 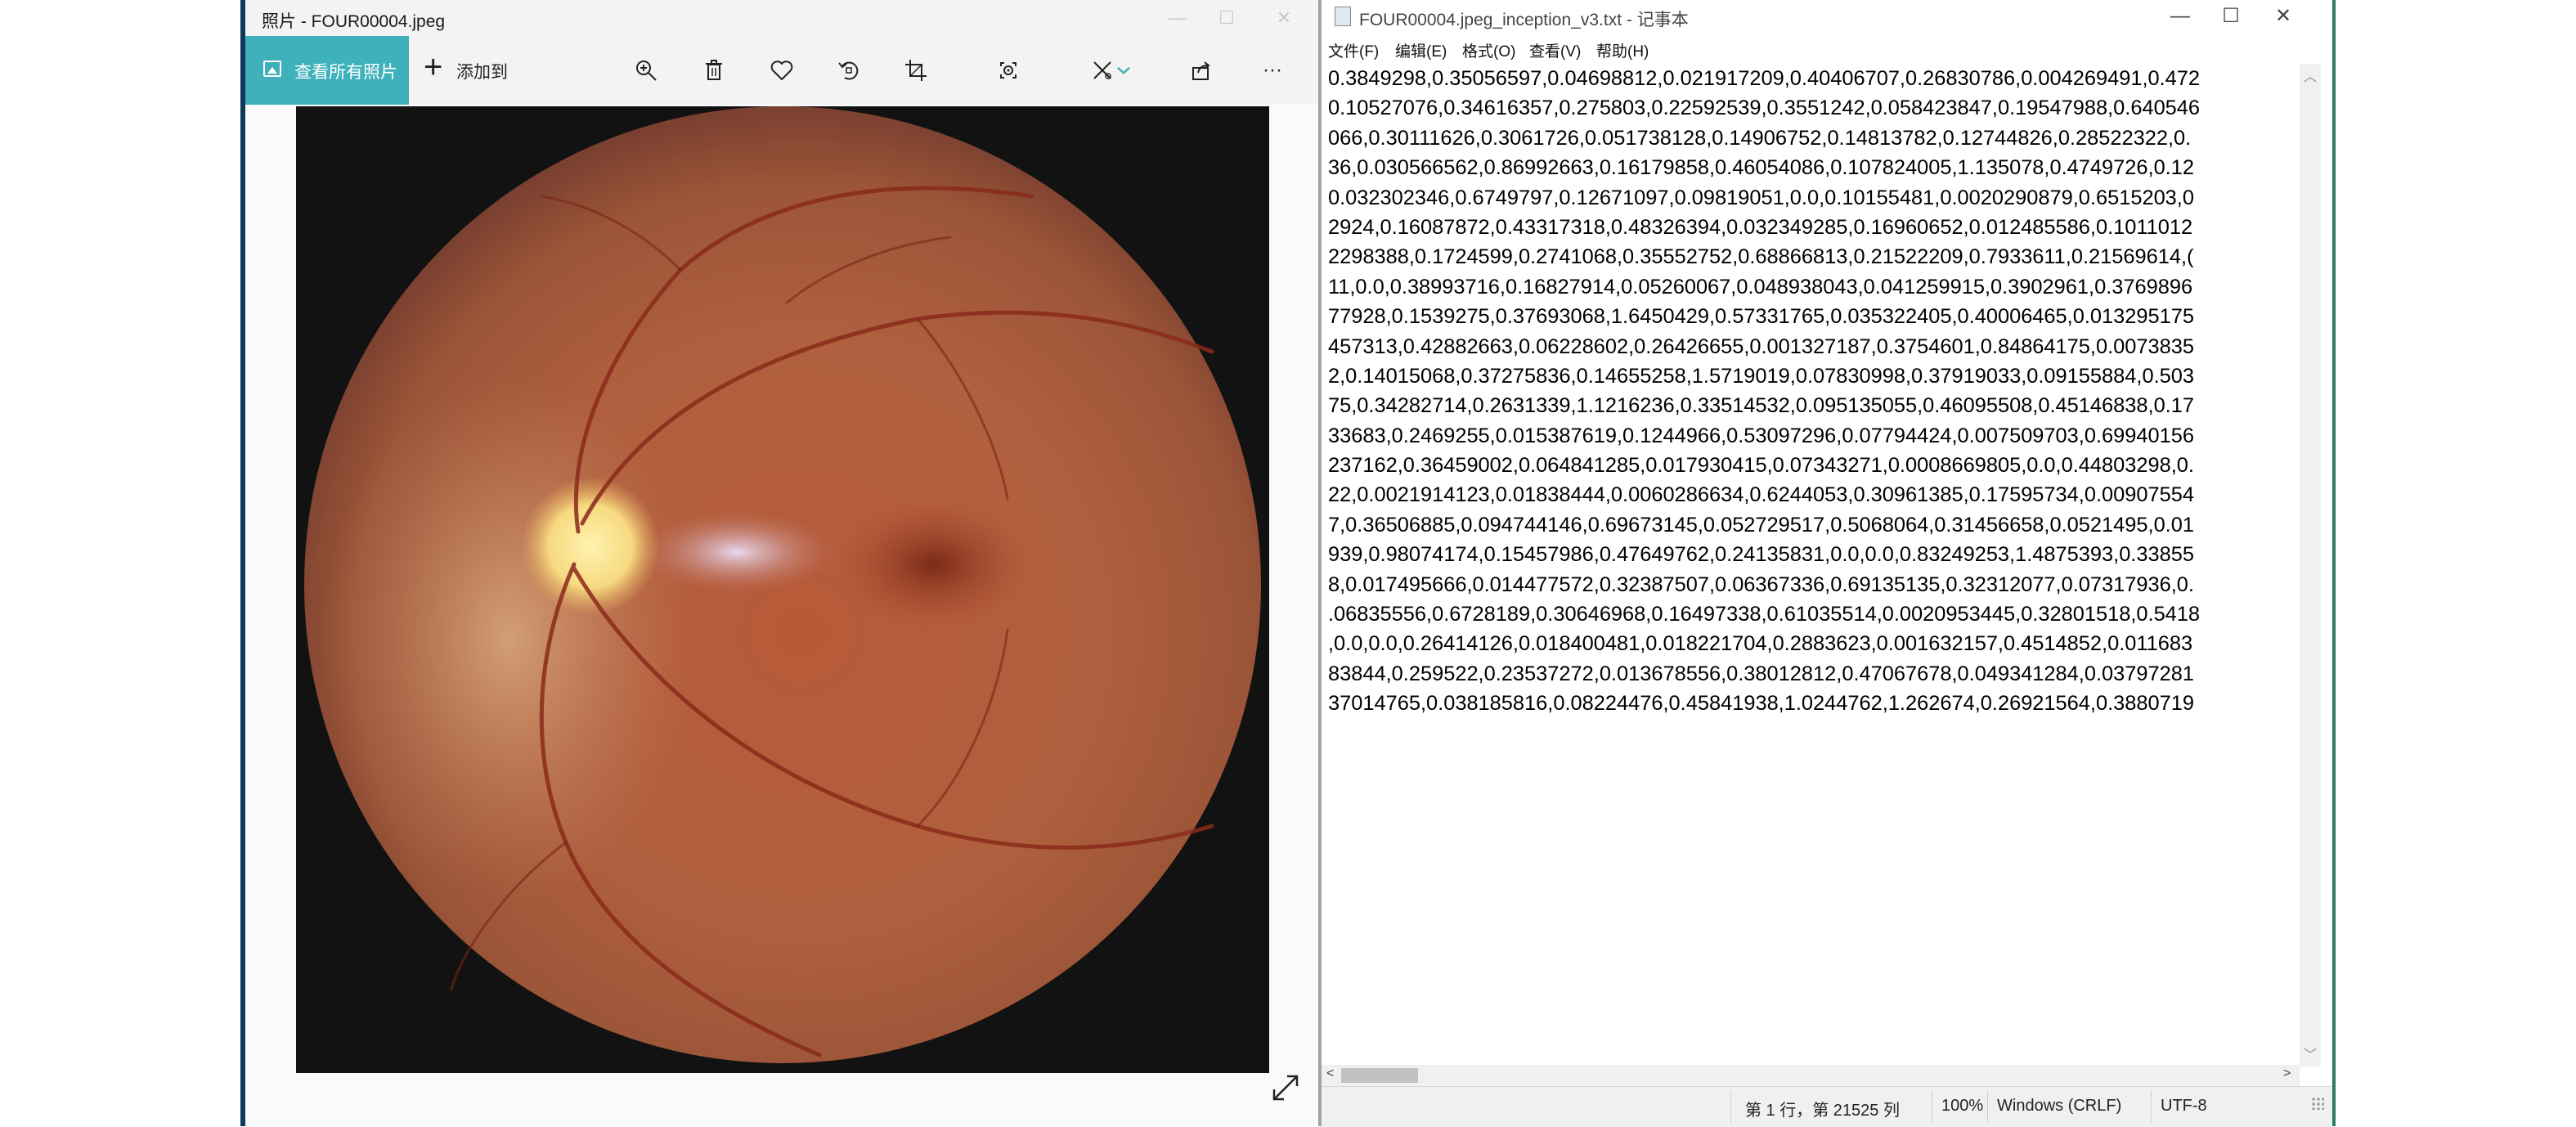 What do you see at coordinates (646, 70) in the screenshot?
I see `zoom-icon` at bounding box center [646, 70].